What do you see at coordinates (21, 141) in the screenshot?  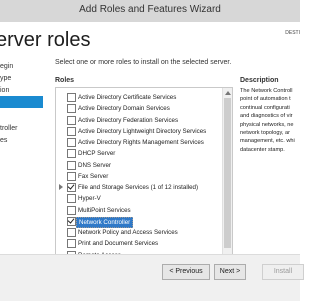 I see `step-confirmation: es` at bounding box center [21, 141].